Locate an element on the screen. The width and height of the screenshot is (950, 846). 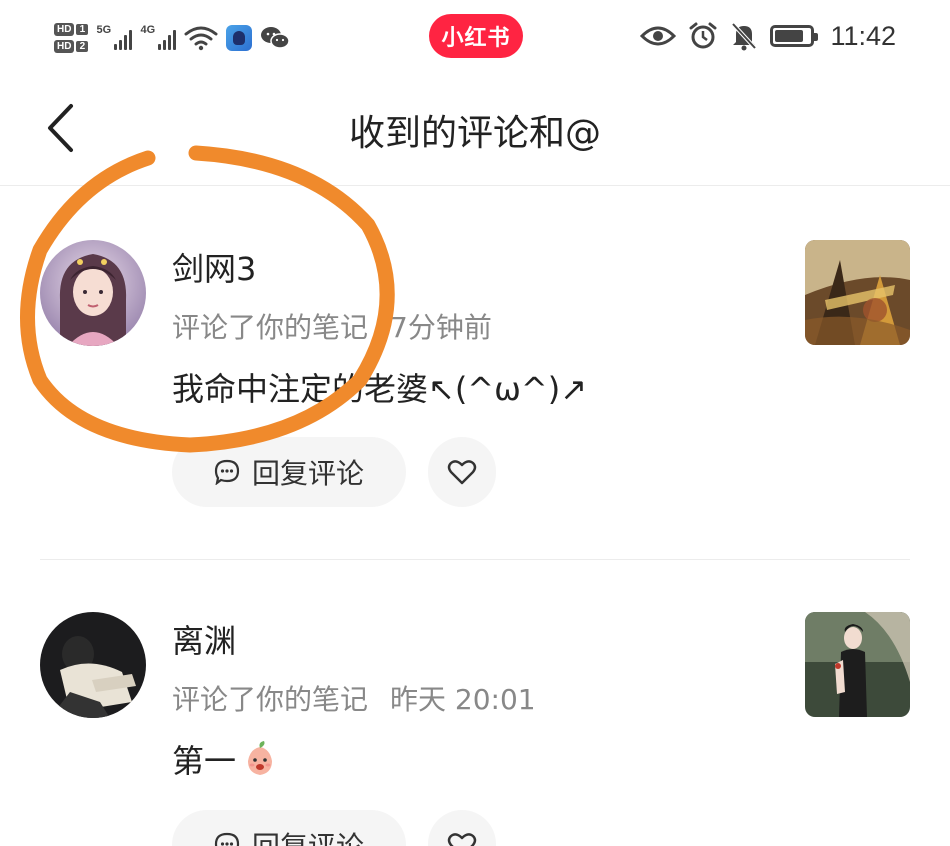
comment-text-content: 第一 is located at coordinates (204, 761).